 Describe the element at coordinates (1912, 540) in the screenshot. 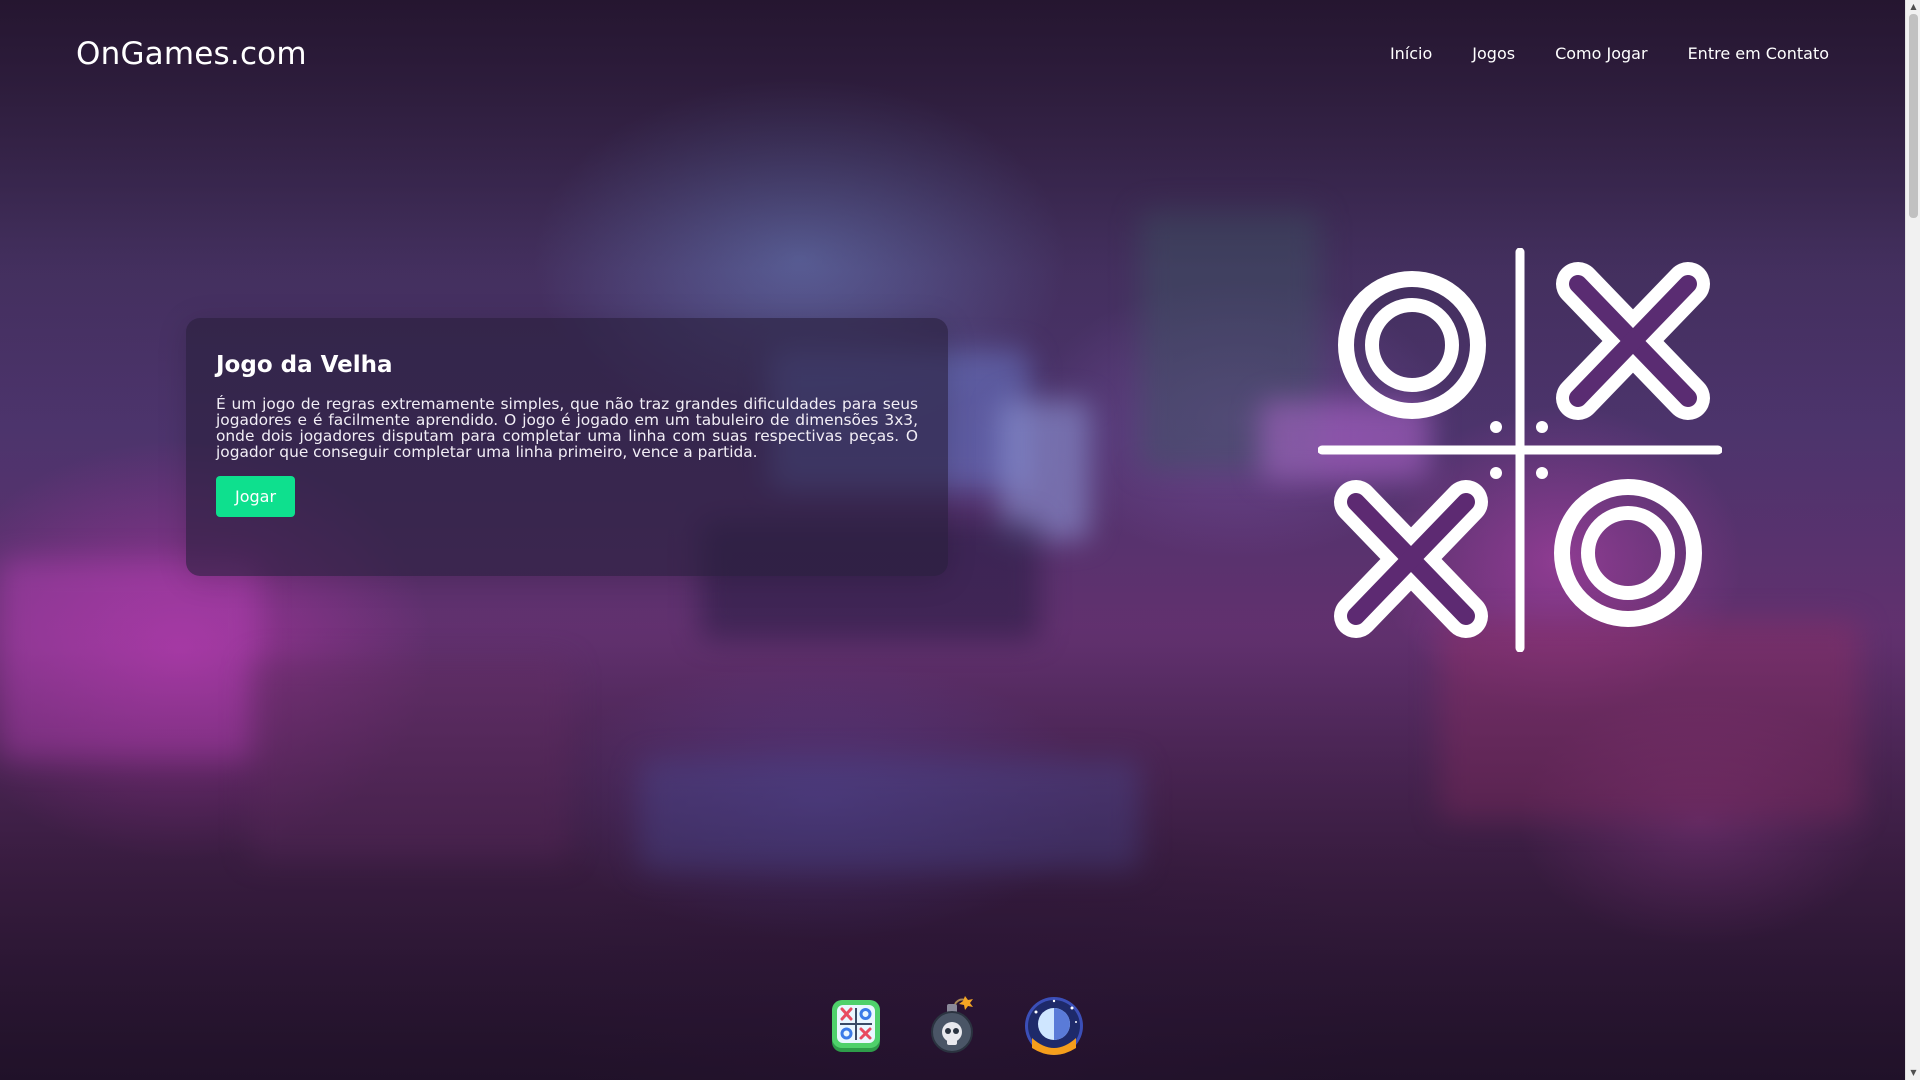

I see `vertical-scrollbar: ▲ ▼` at that location.